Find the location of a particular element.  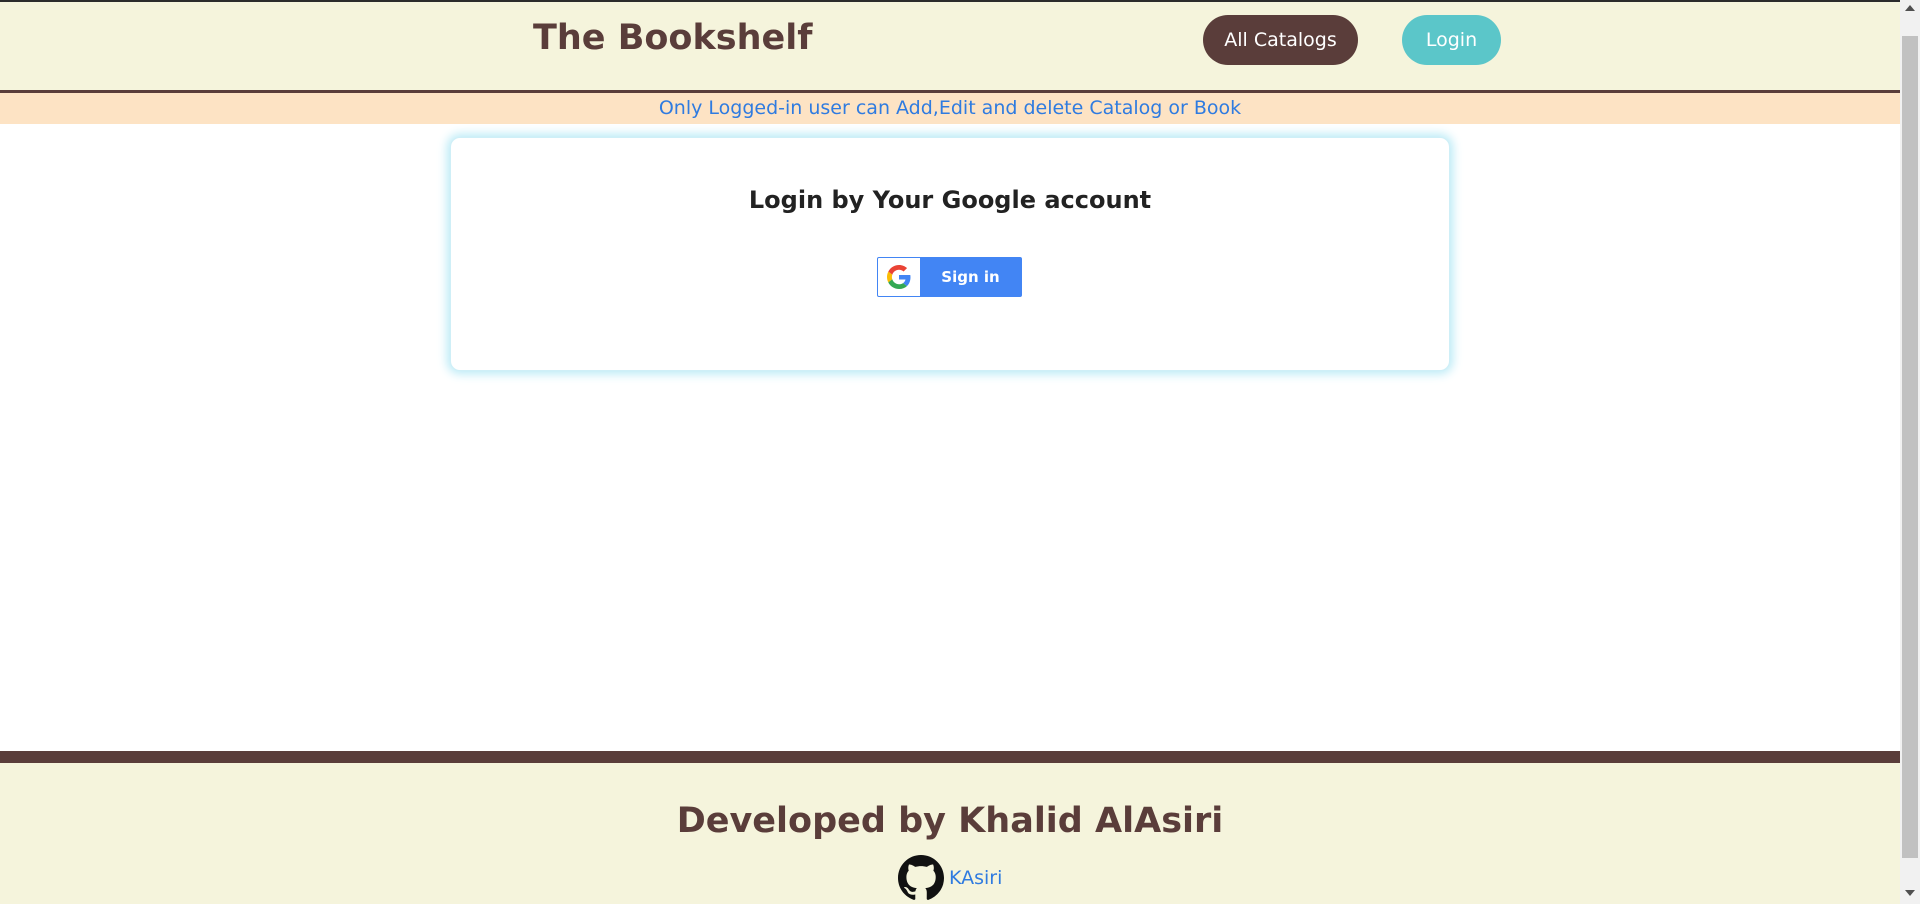

google-logo-box is located at coordinates (899, 277).